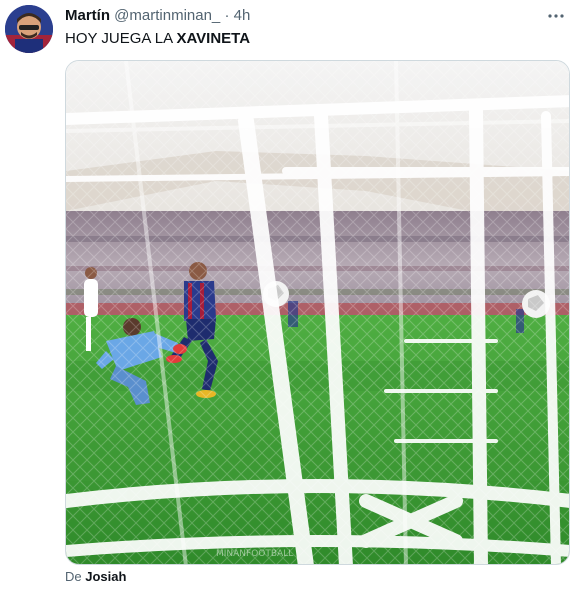 The width and height of the screenshot is (580, 591). I want to click on tweet-text: HOY JUEGA LA XAVINETA, so click(157, 39).